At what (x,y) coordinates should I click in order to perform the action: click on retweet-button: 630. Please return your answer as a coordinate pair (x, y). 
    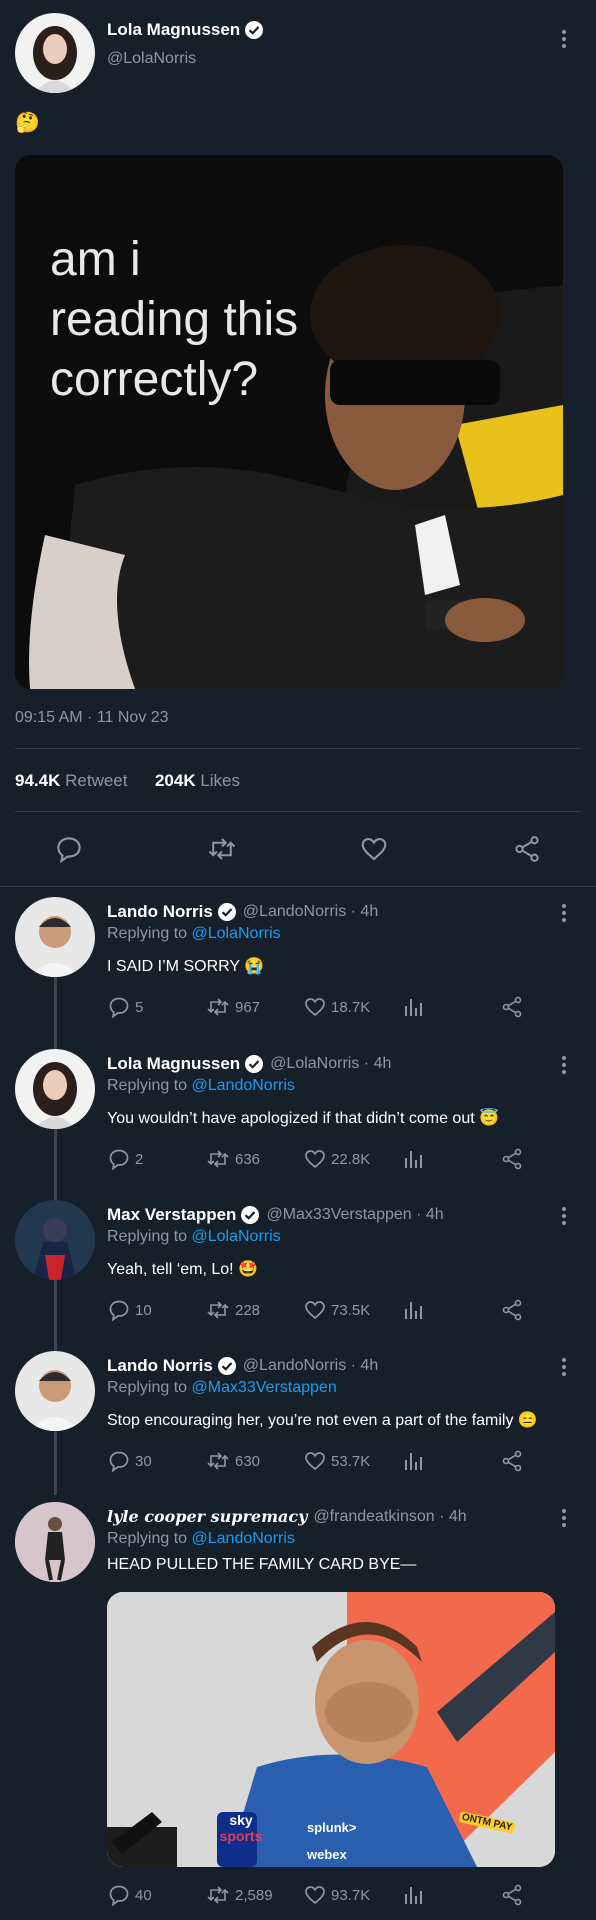
    Looking at the image, I should click on (232, 1461).